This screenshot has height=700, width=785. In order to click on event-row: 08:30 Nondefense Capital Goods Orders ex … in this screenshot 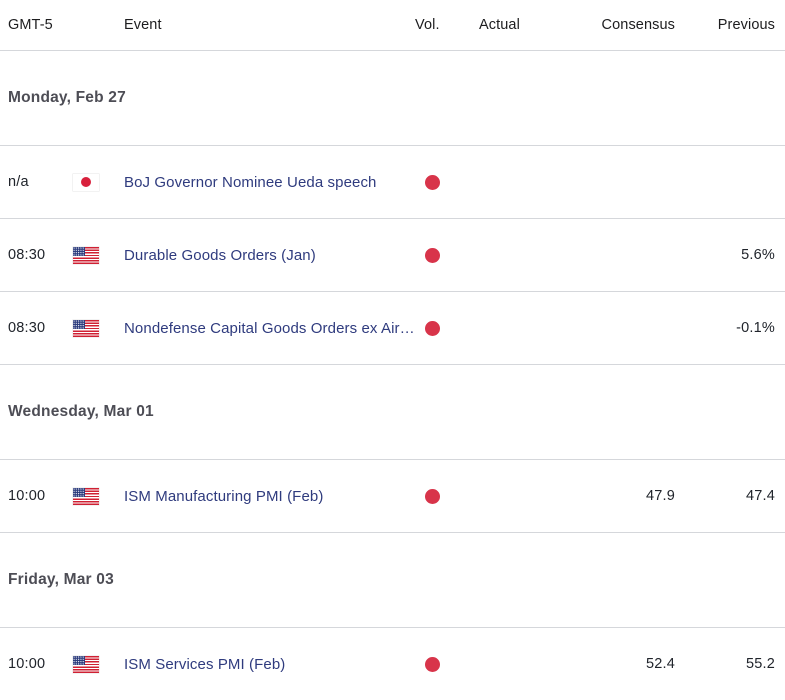, I will do `click(392, 328)`.